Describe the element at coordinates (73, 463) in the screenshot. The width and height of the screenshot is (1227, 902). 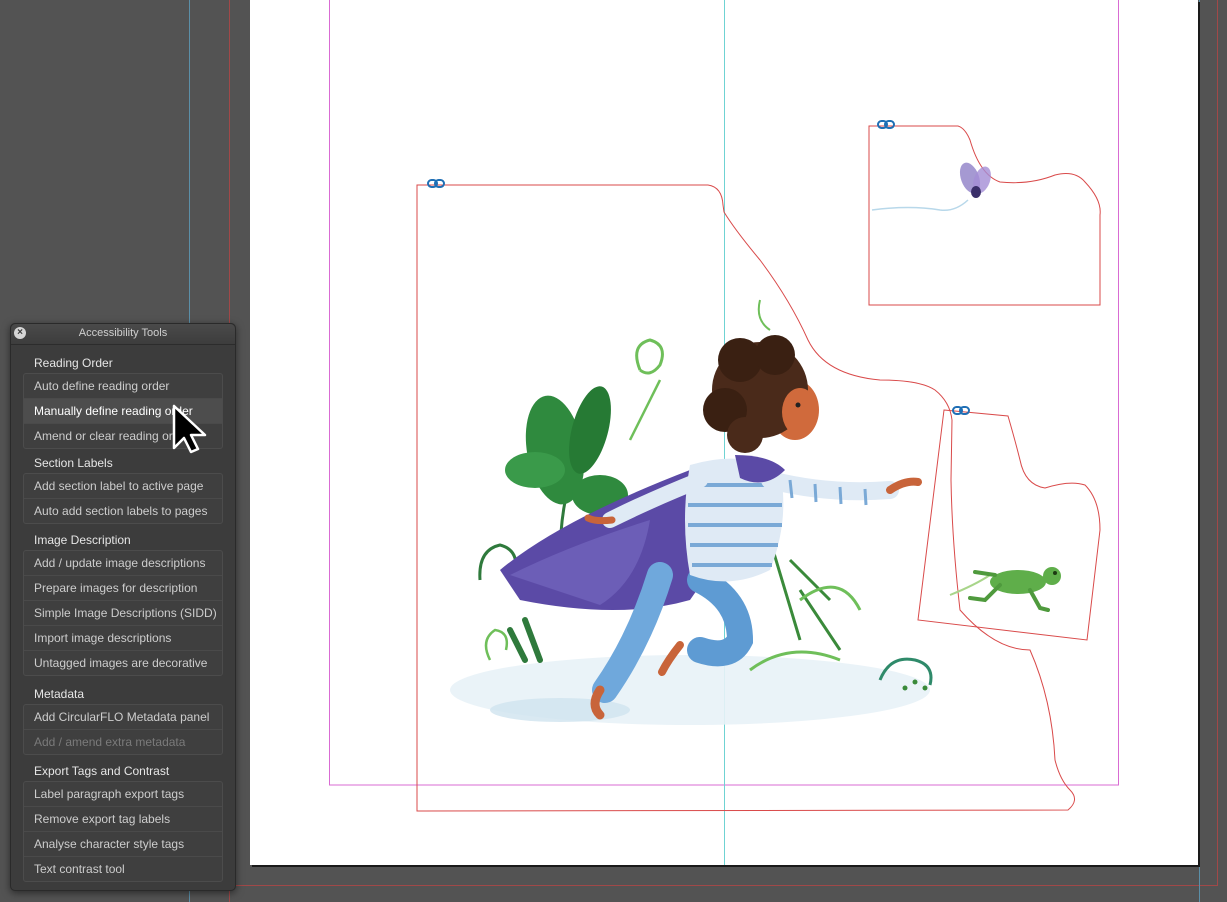
I see `section-heading-section-labels: Section Labels` at that location.